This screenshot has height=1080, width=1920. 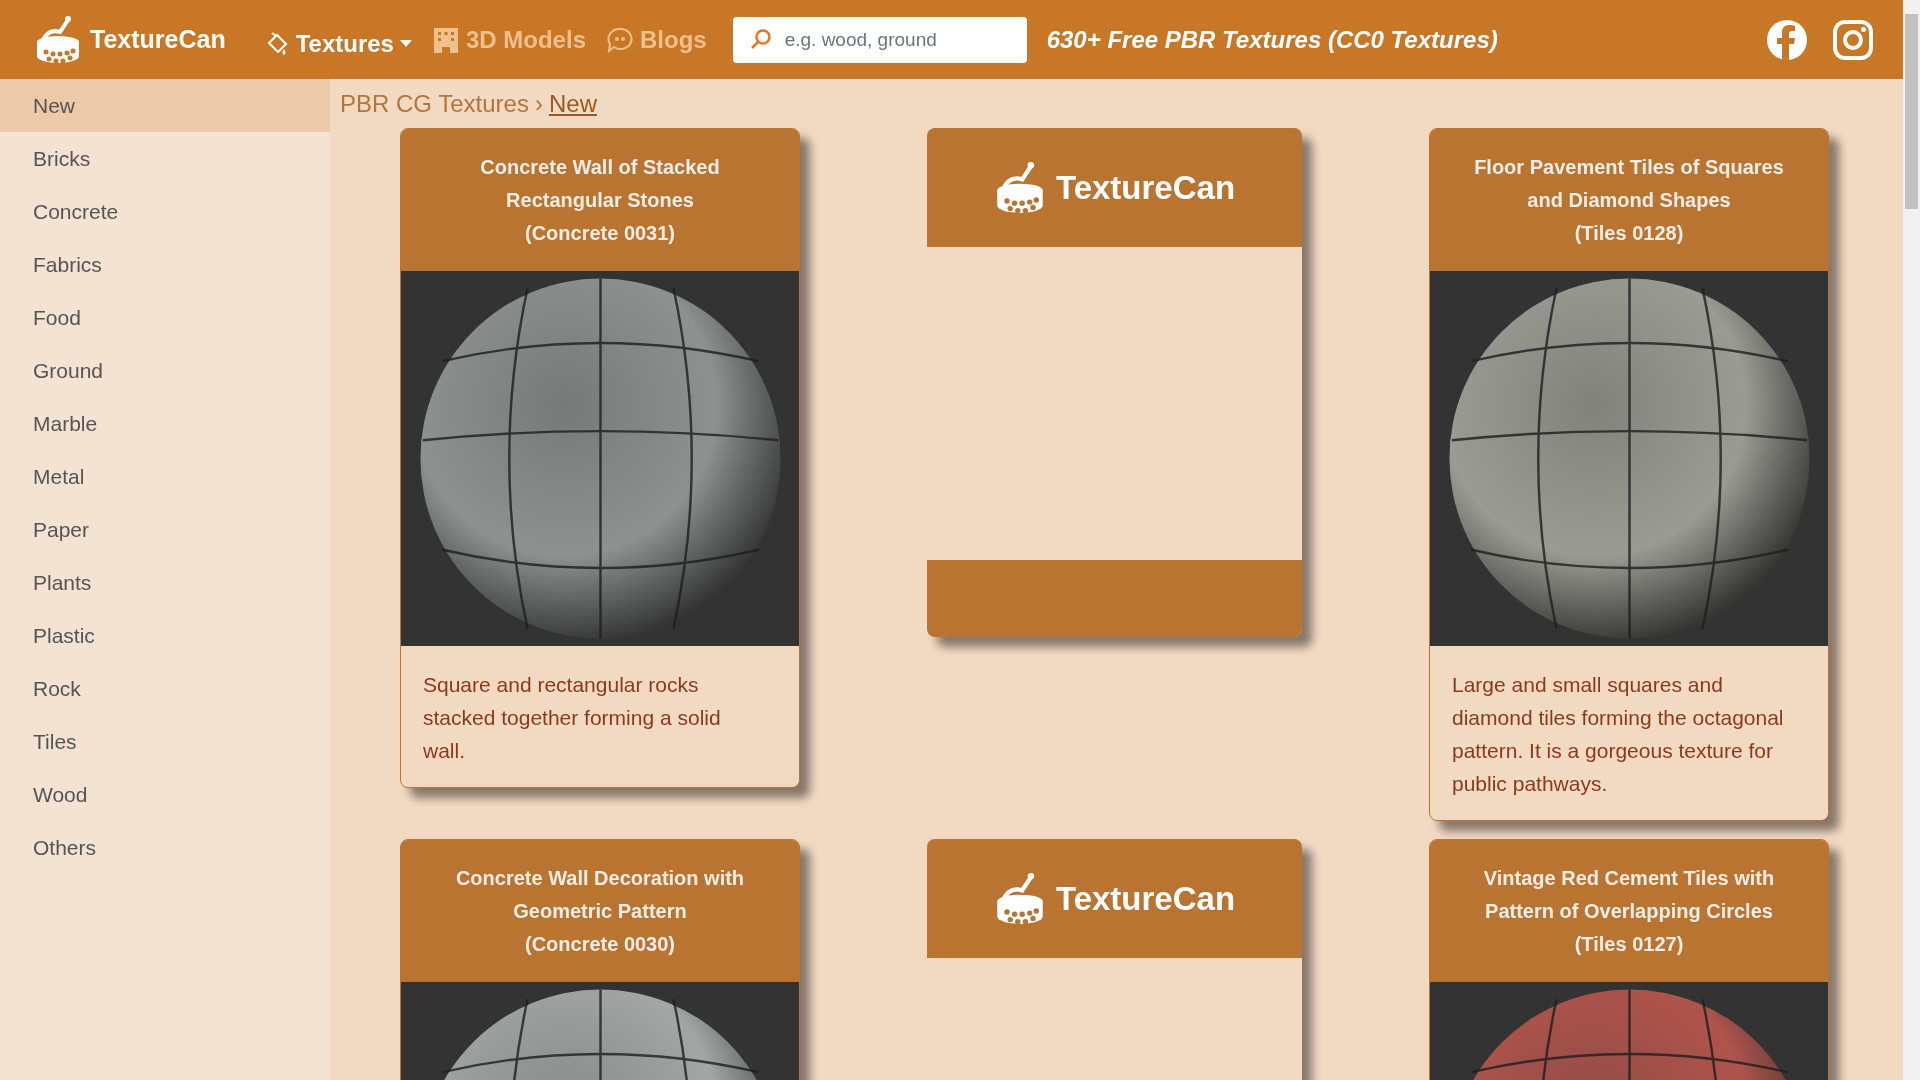 I want to click on scrollbar-thumb, so click(x=1911, y=111).